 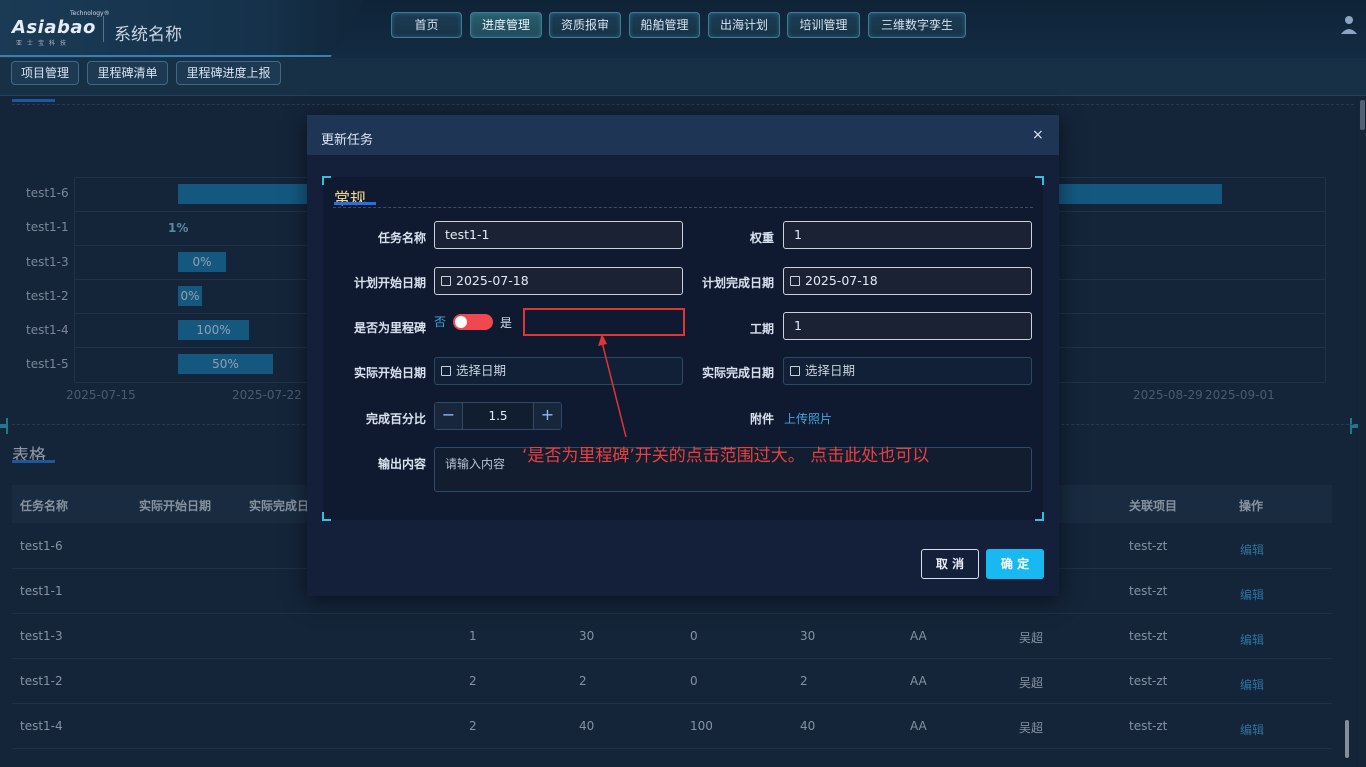 I want to click on duration-label: 工期, so click(x=761, y=329).